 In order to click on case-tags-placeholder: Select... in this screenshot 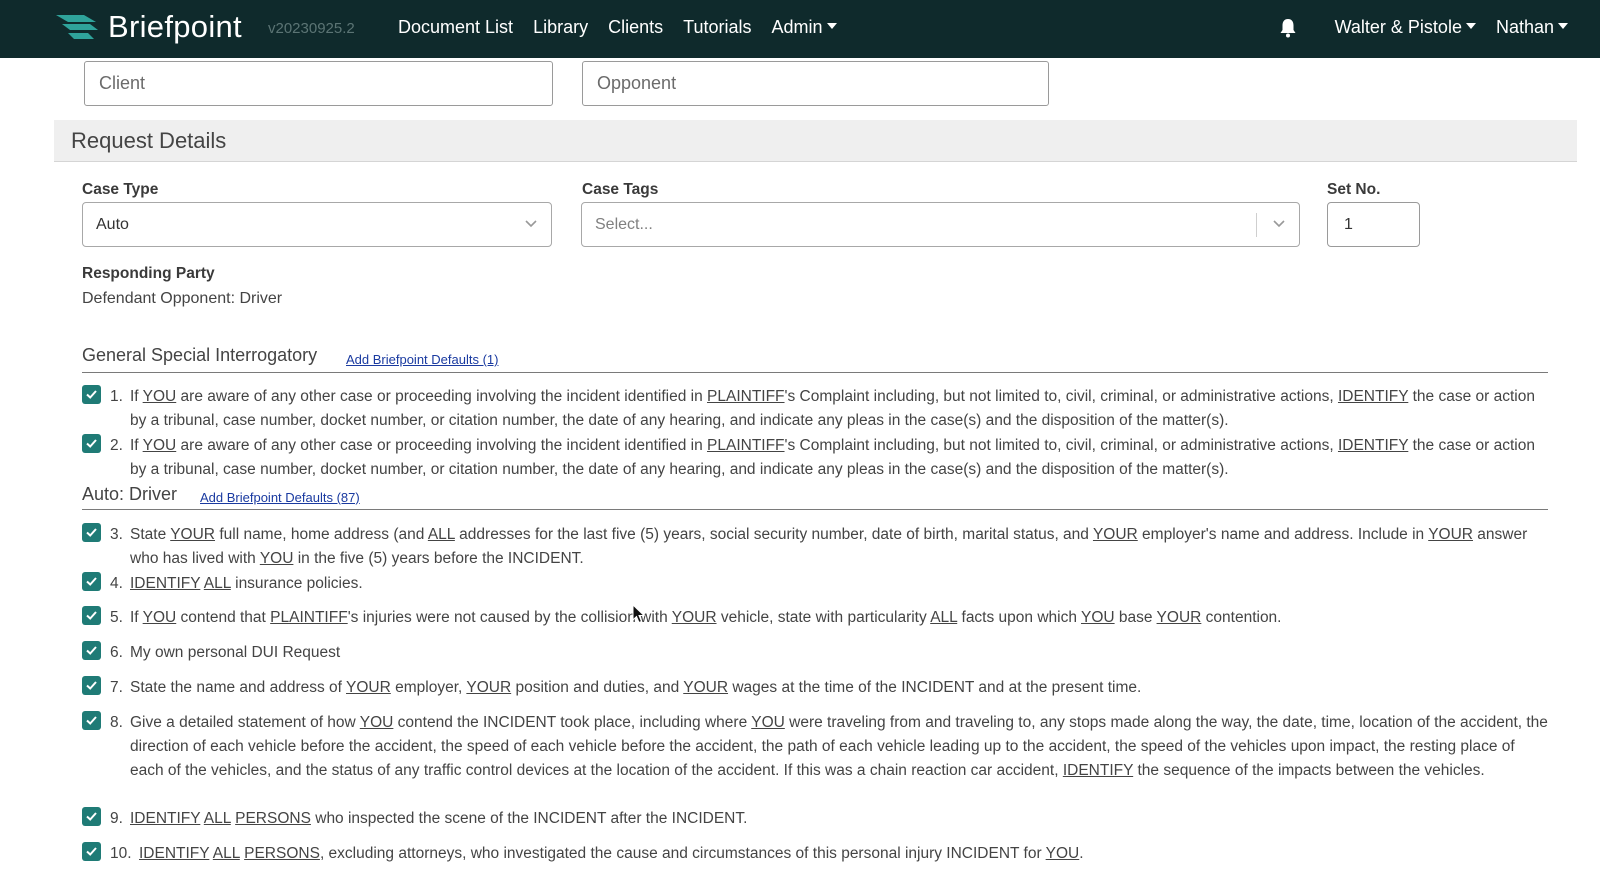, I will do `click(624, 224)`.